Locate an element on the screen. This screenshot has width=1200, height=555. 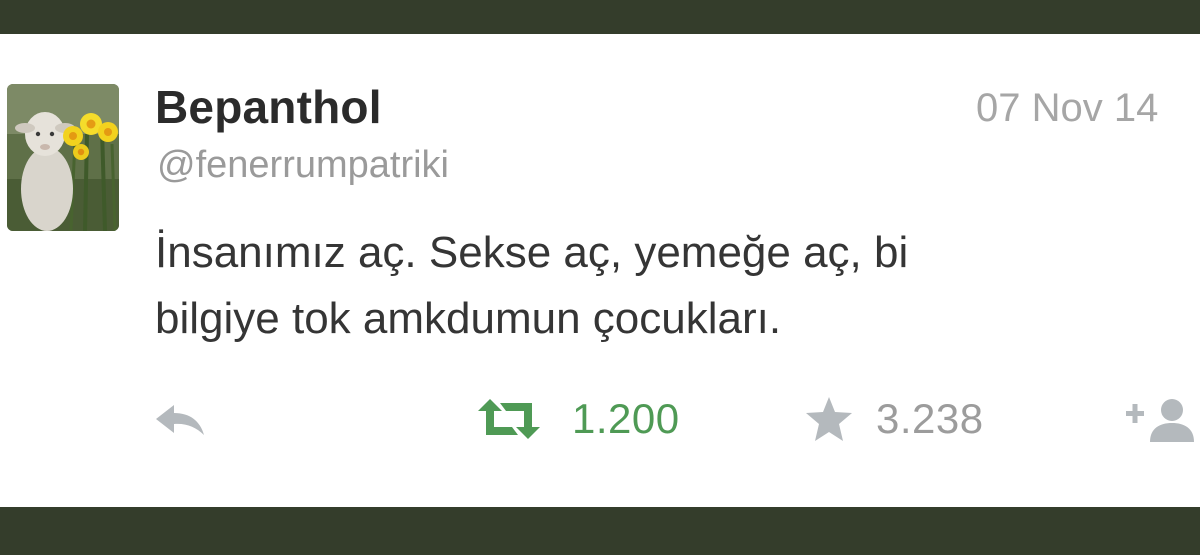
user-handle: @fenerrumpatriki is located at coordinates (303, 165).